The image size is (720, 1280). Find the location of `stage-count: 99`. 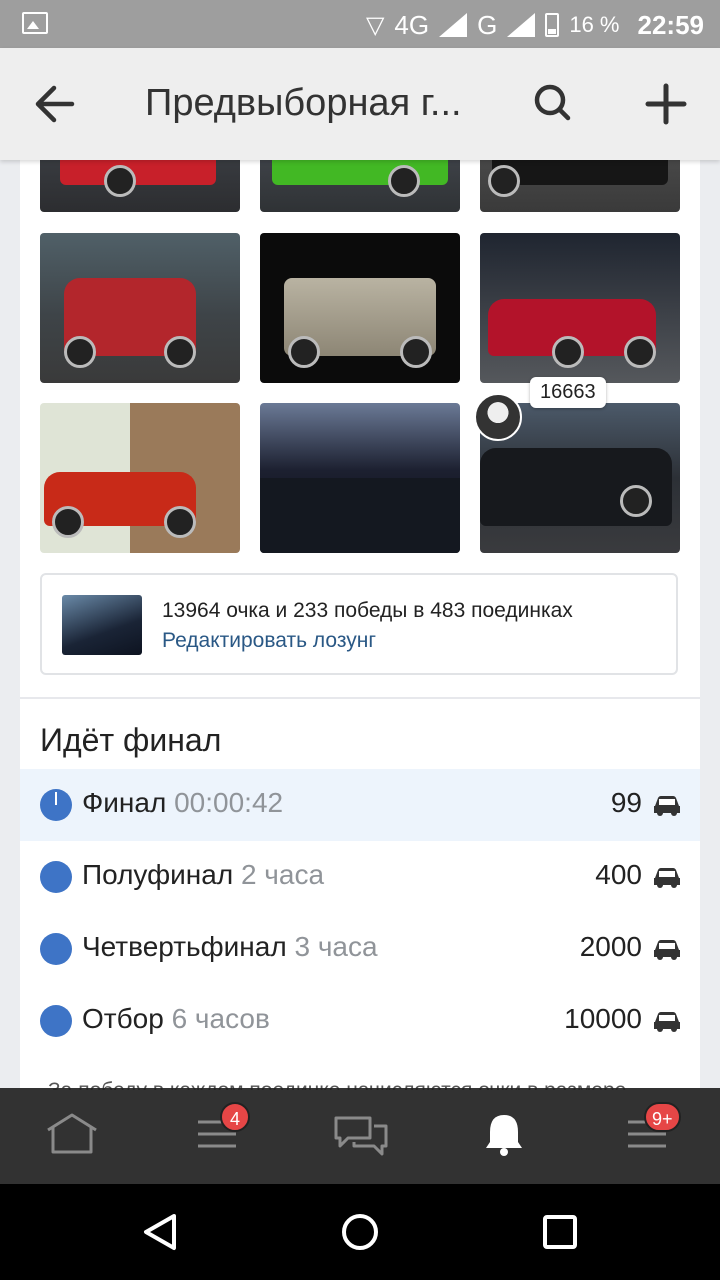

stage-count: 99 is located at coordinates (626, 802).